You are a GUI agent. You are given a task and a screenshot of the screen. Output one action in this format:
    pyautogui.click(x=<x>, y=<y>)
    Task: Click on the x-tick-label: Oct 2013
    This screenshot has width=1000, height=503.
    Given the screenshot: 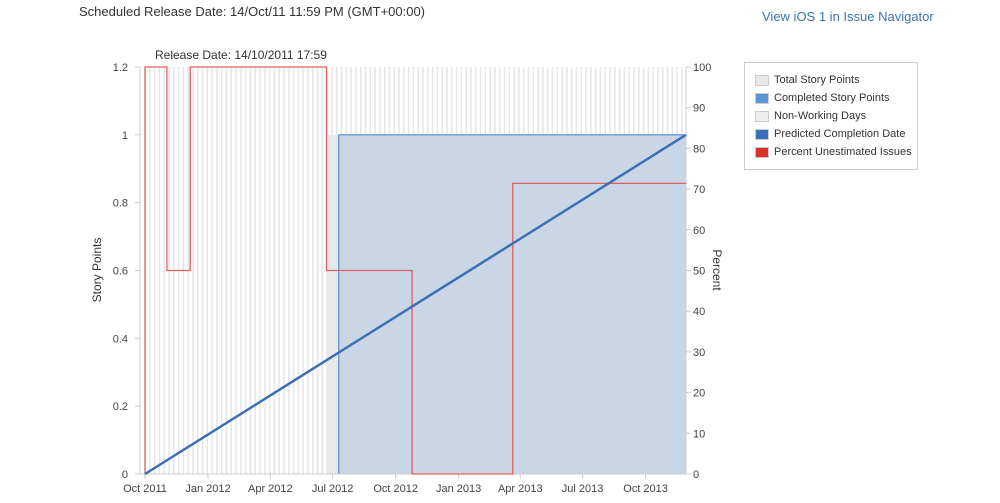 What is the action you would take?
    pyautogui.click(x=645, y=489)
    